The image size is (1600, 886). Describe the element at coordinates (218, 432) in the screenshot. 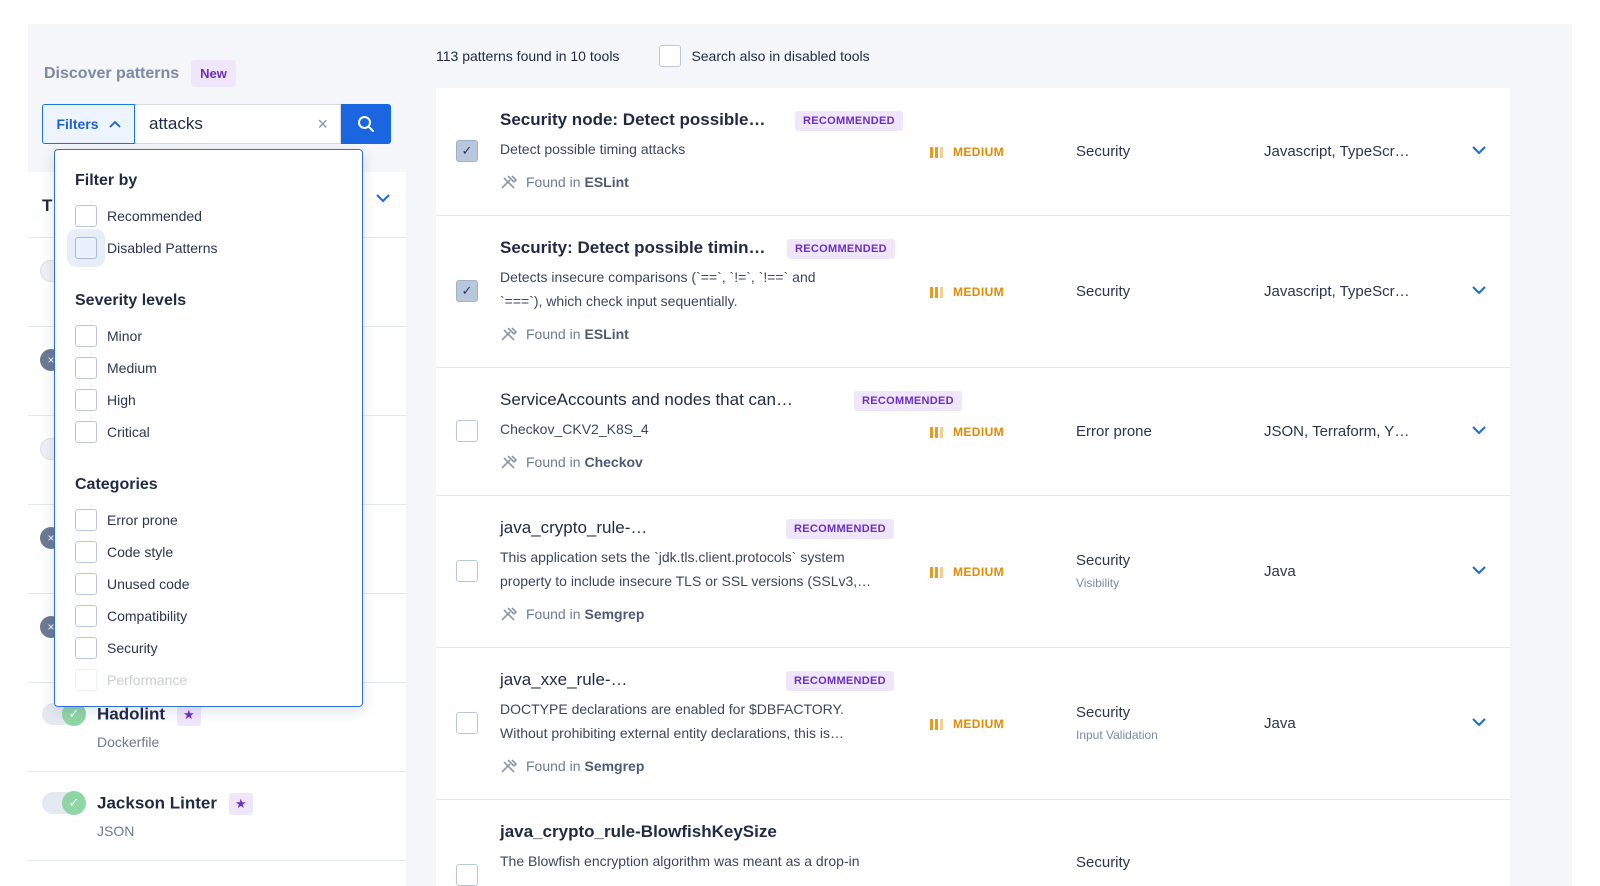

I see `severity-option-critical: Critical` at that location.